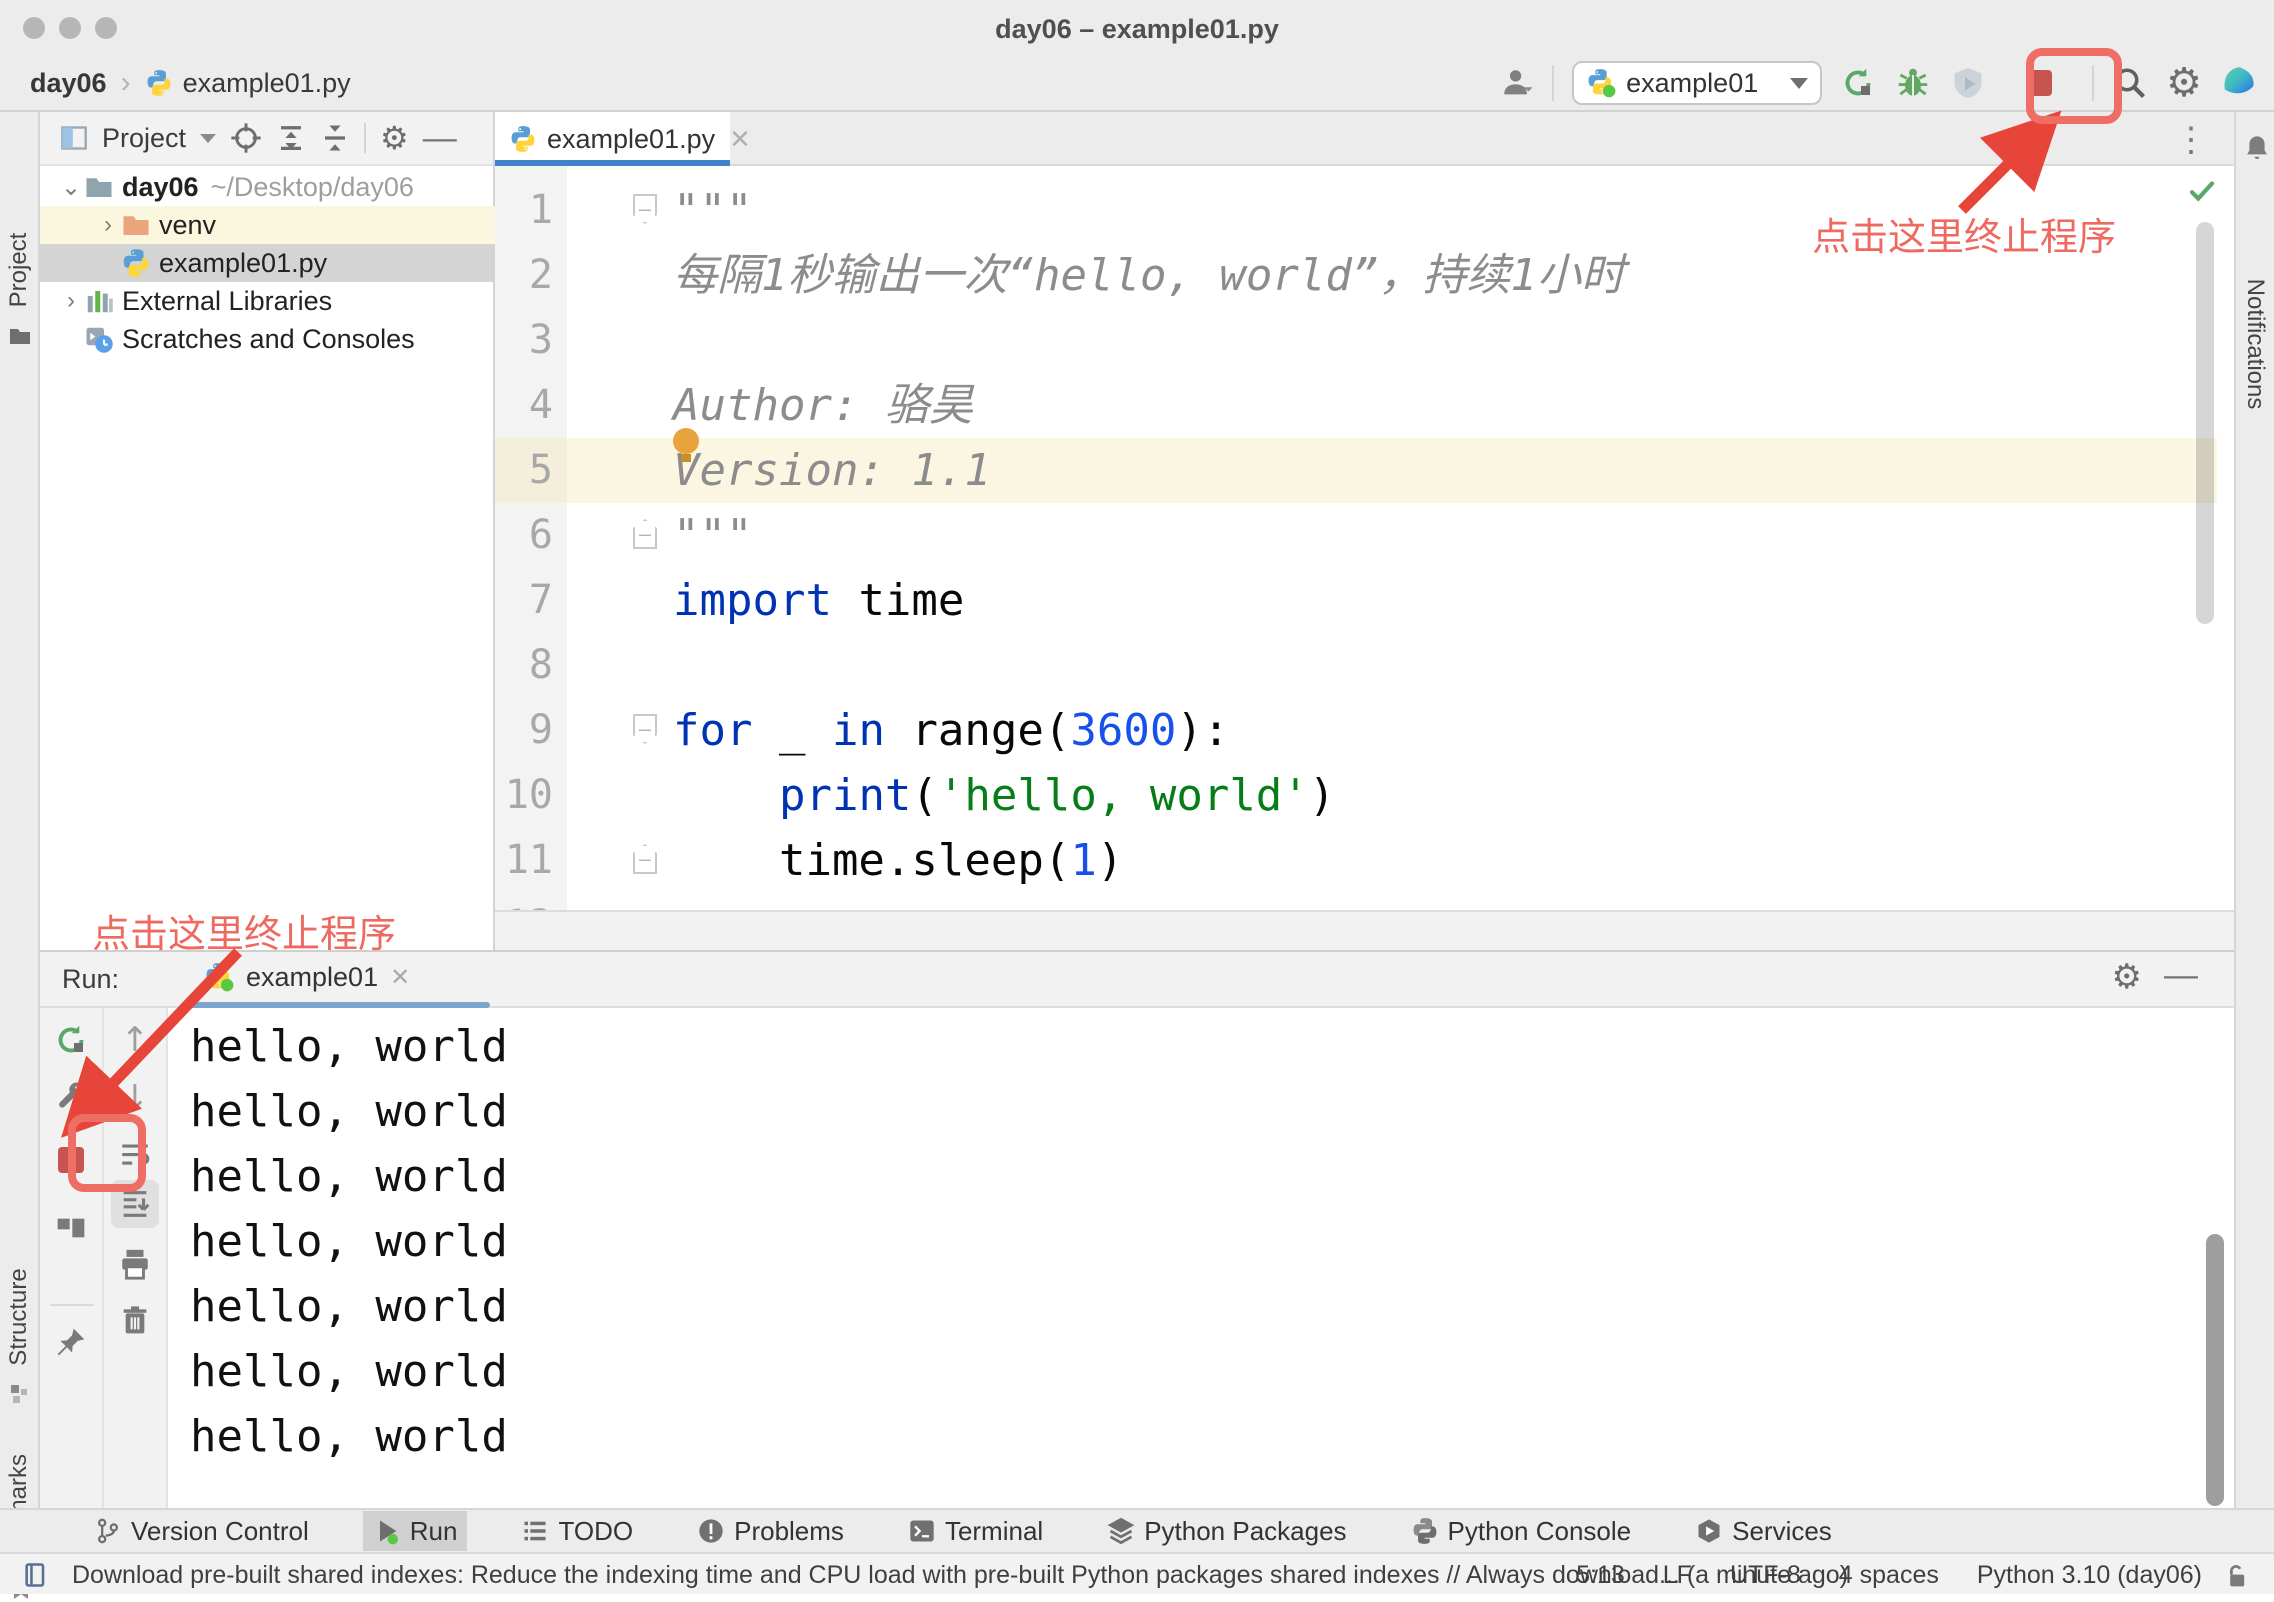 The height and width of the screenshot is (1602, 2274). What do you see at coordinates (1677, 1575) in the screenshot?
I see `status-widget-lf: LF` at bounding box center [1677, 1575].